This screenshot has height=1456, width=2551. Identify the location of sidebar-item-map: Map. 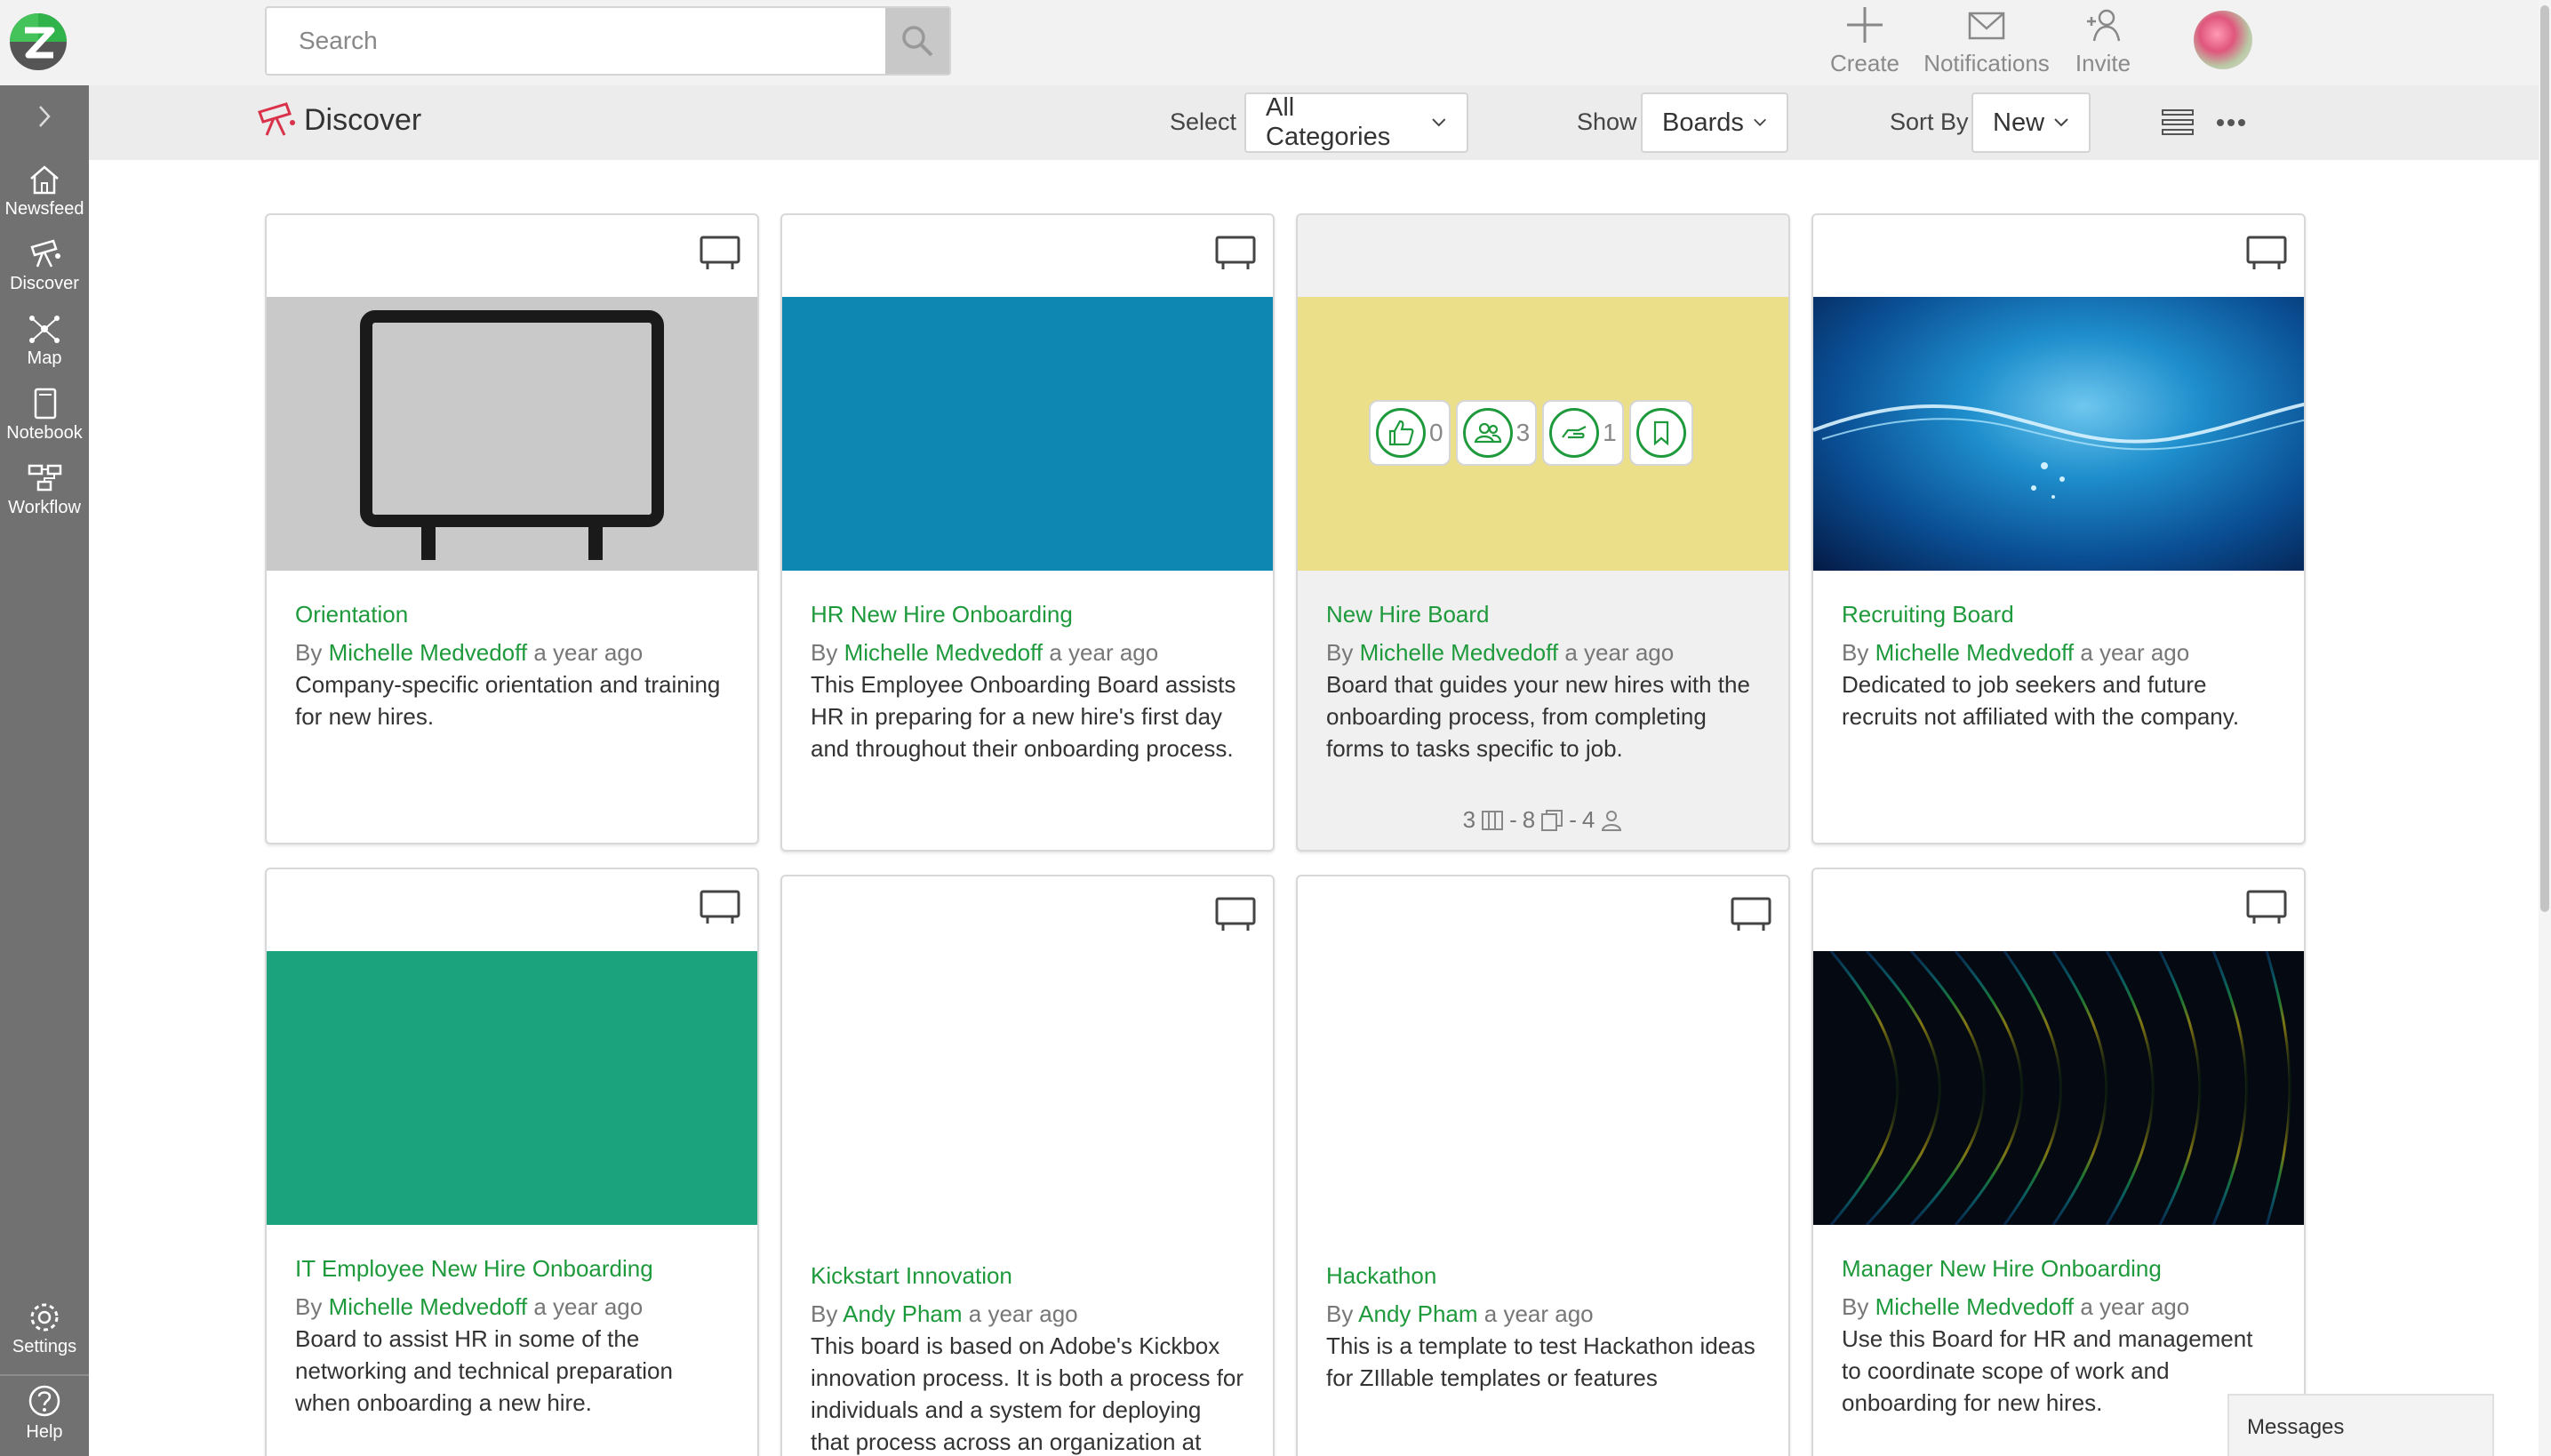
(44, 348).